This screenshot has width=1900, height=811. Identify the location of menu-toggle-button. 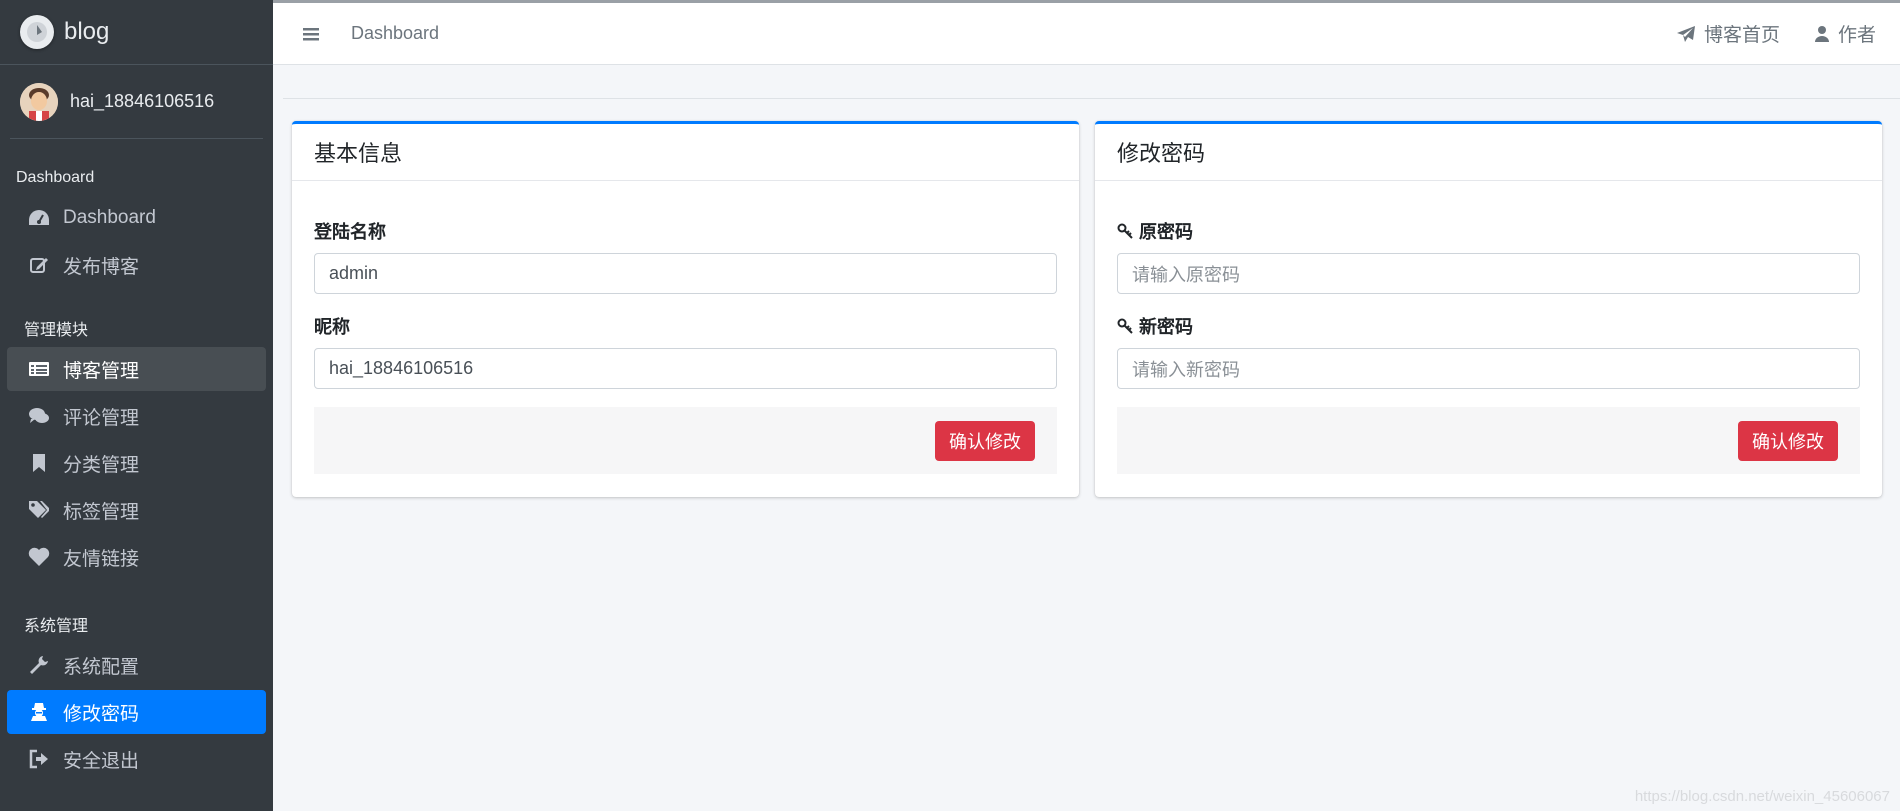
(312, 34).